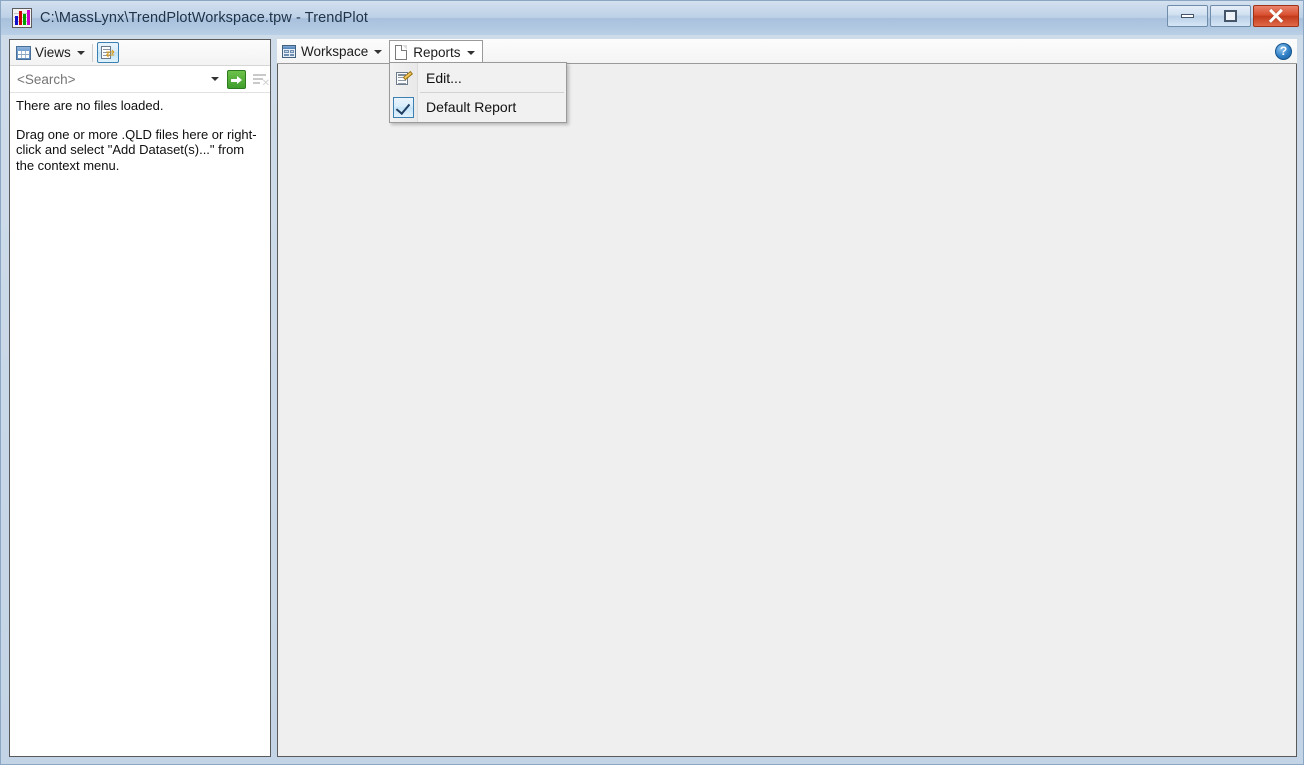 The width and height of the screenshot is (1304, 765). I want to click on search-dropdown-button, so click(215, 79).